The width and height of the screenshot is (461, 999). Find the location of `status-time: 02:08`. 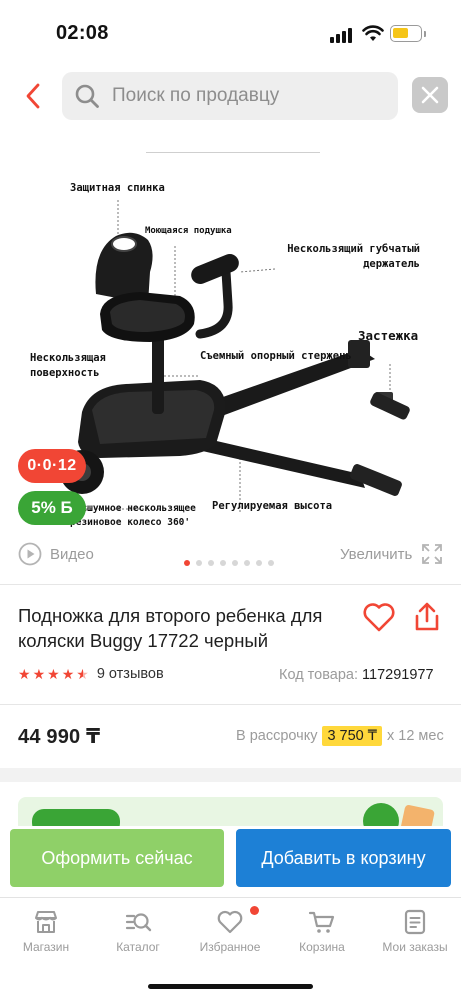

status-time: 02:08 is located at coordinates (82, 33).